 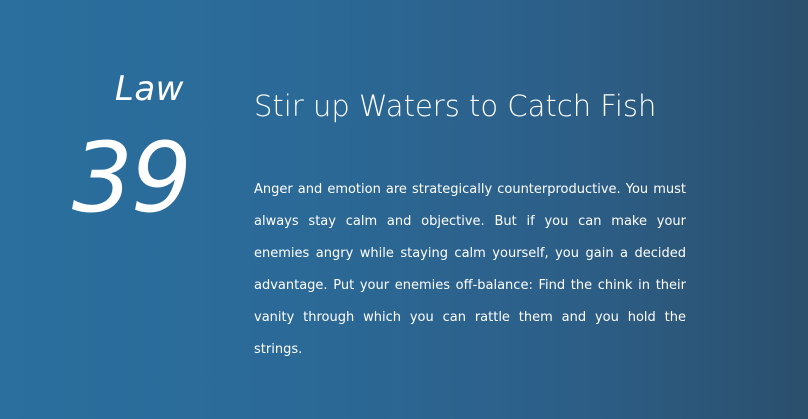 What do you see at coordinates (131, 178) in the screenshot?
I see `law-number: 39` at bounding box center [131, 178].